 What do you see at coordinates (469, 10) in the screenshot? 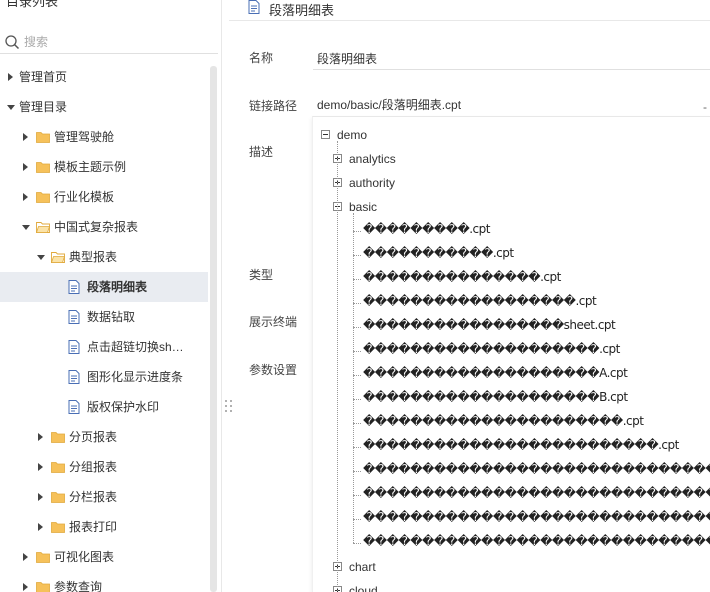
I see `main-header: 段落明细表` at bounding box center [469, 10].